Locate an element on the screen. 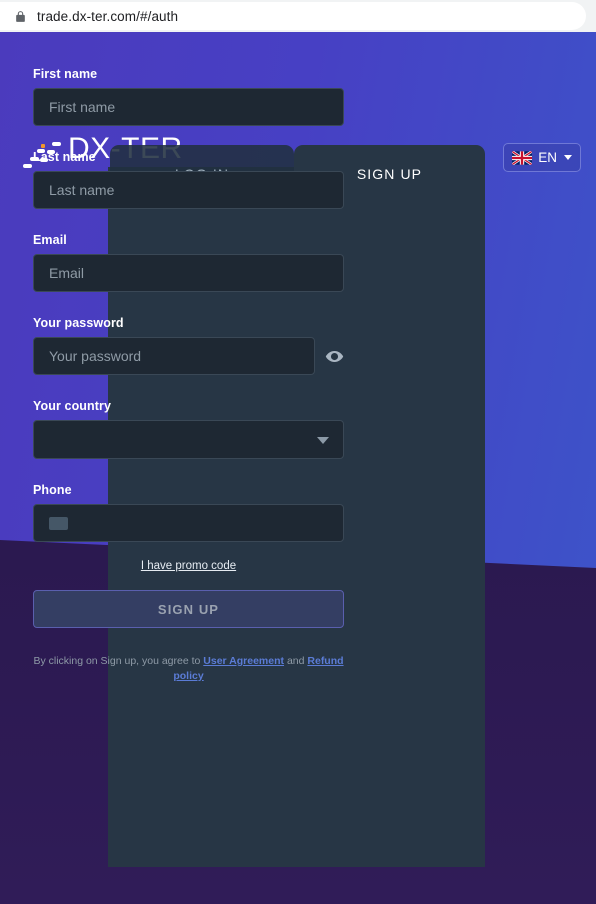  field-last-name: Last name Last name is located at coordinates (188, 179).